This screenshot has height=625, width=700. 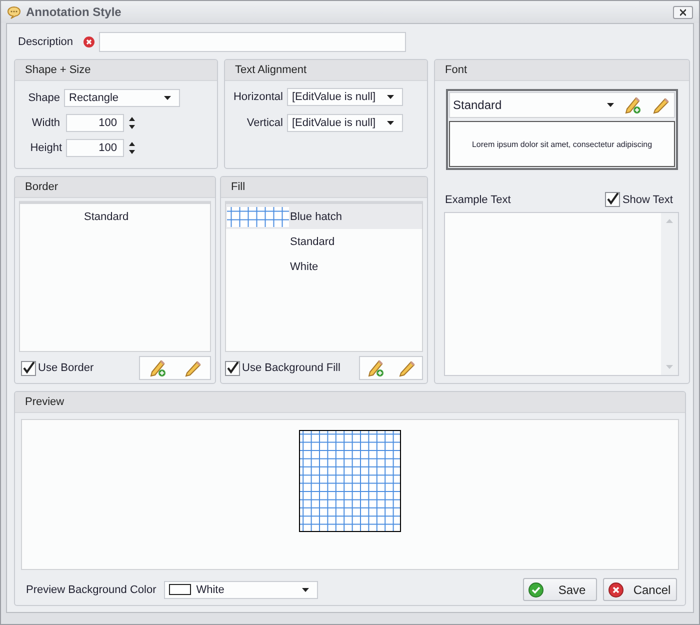 I want to click on field-label: Example Text, so click(x=478, y=200).